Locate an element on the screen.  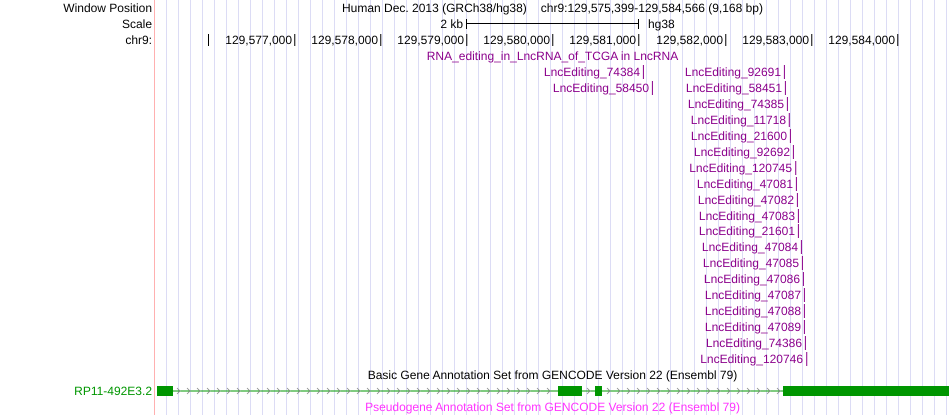
position-label: chr9:129,575,399-129,584,566 (9,168 bp) is located at coordinates (651, 8).